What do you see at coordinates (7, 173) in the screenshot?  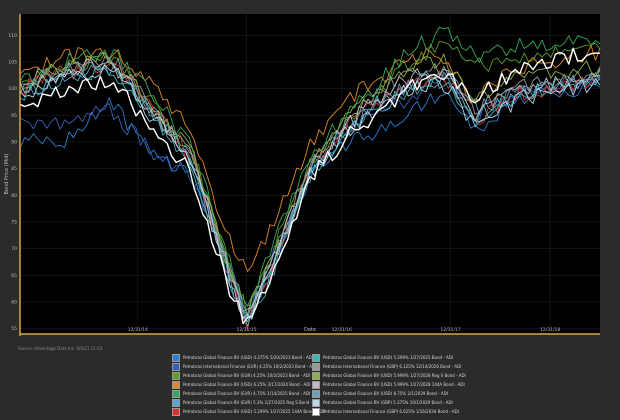 I see `y-axis-label: Bond Price (Mid)` at bounding box center [7, 173].